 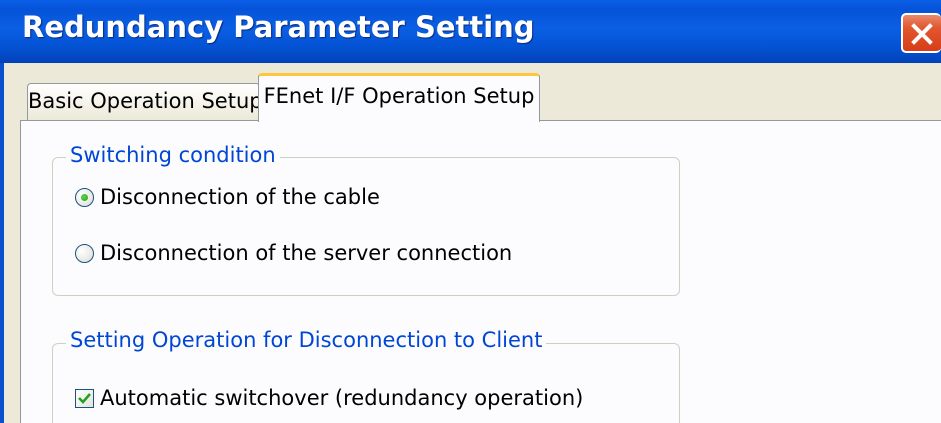 I want to click on radio-label: Disconnection of the cable, so click(x=240, y=197).